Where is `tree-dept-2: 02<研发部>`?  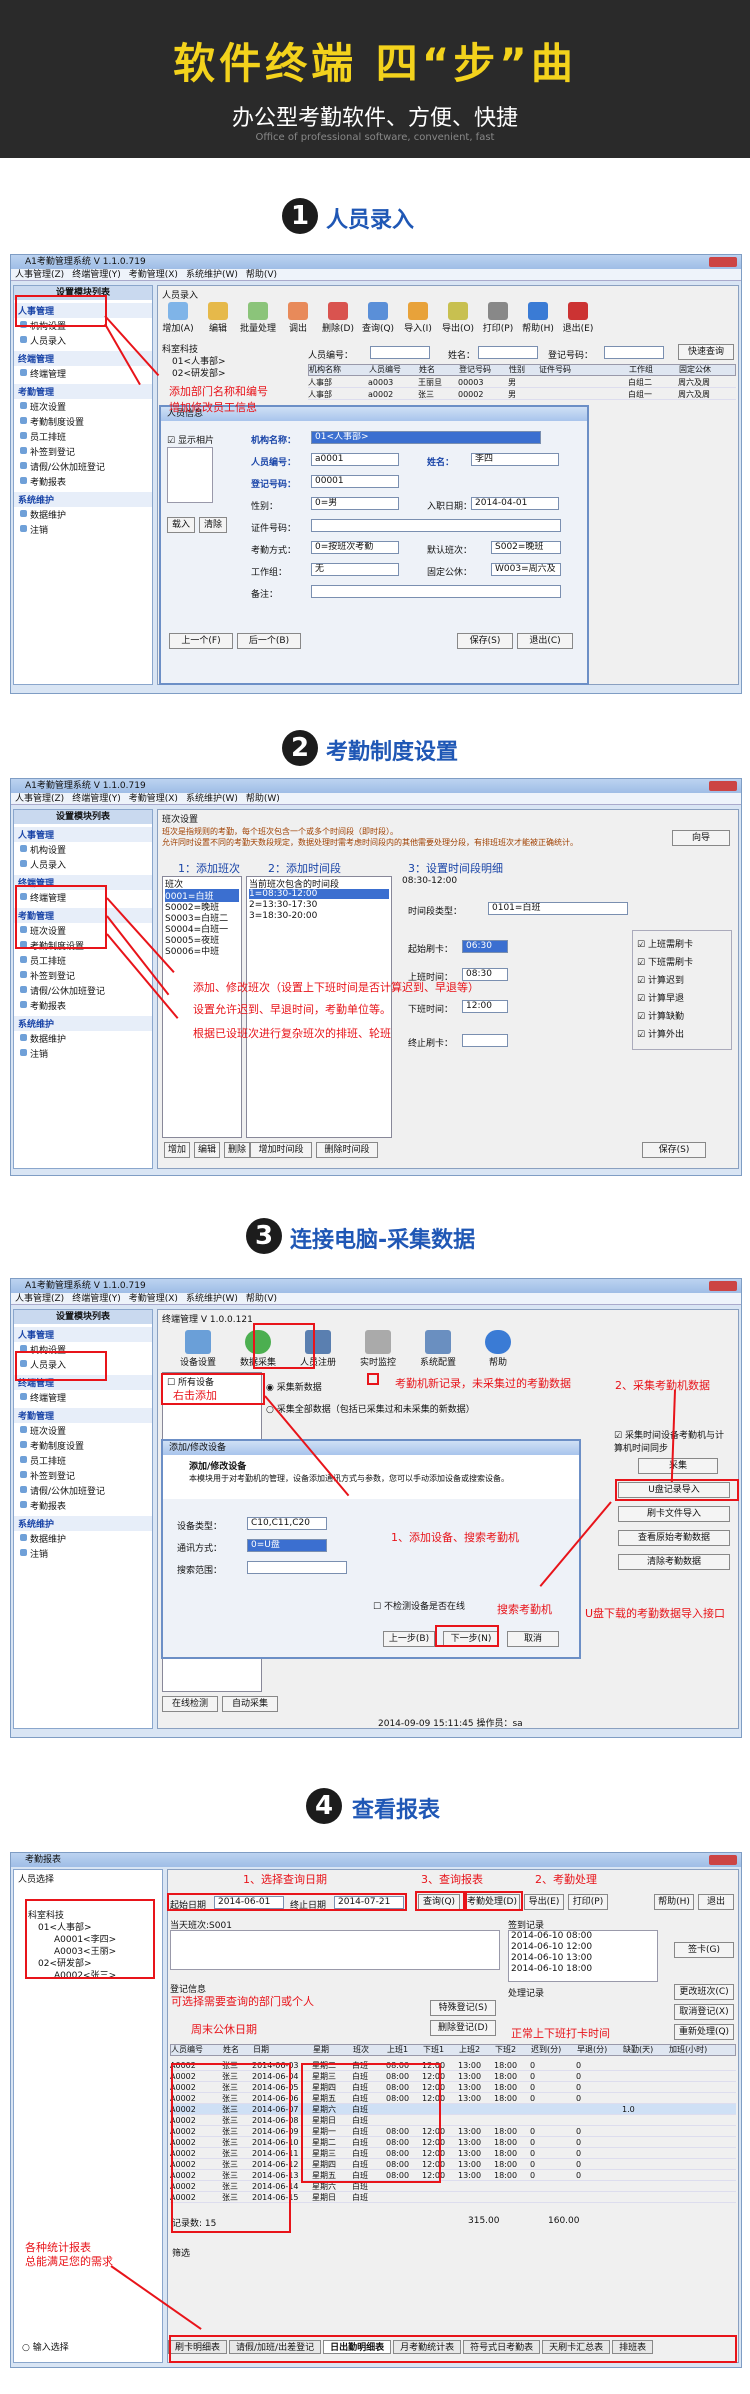 tree-dept-2: 02<研发部> is located at coordinates (199, 372).